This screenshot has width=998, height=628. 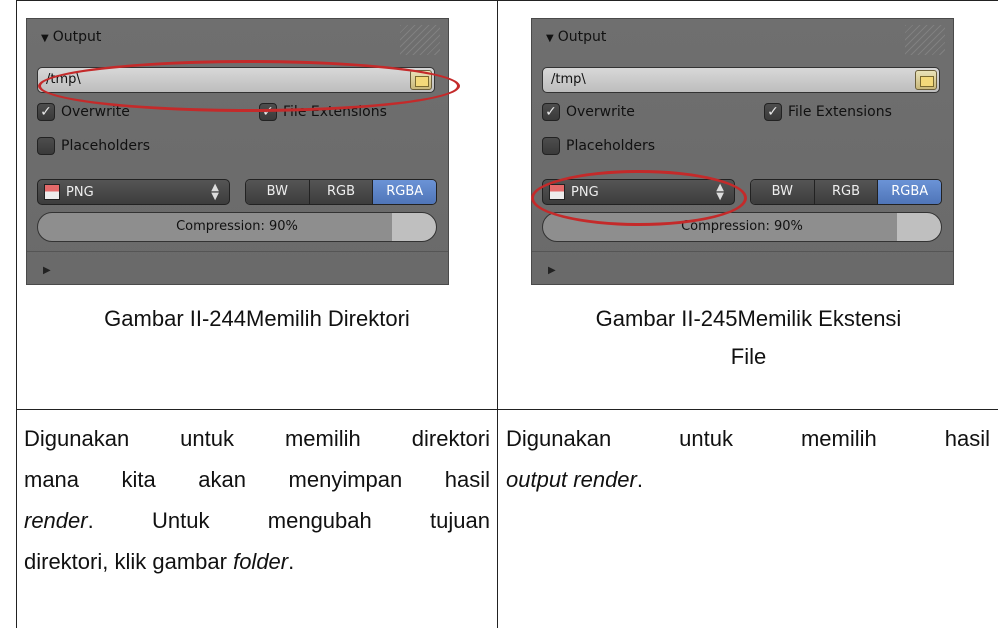 What do you see at coordinates (257, 438) in the screenshot?
I see `description-left-line1: Digunakan untuk memilih direktori` at bounding box center [257, 438].